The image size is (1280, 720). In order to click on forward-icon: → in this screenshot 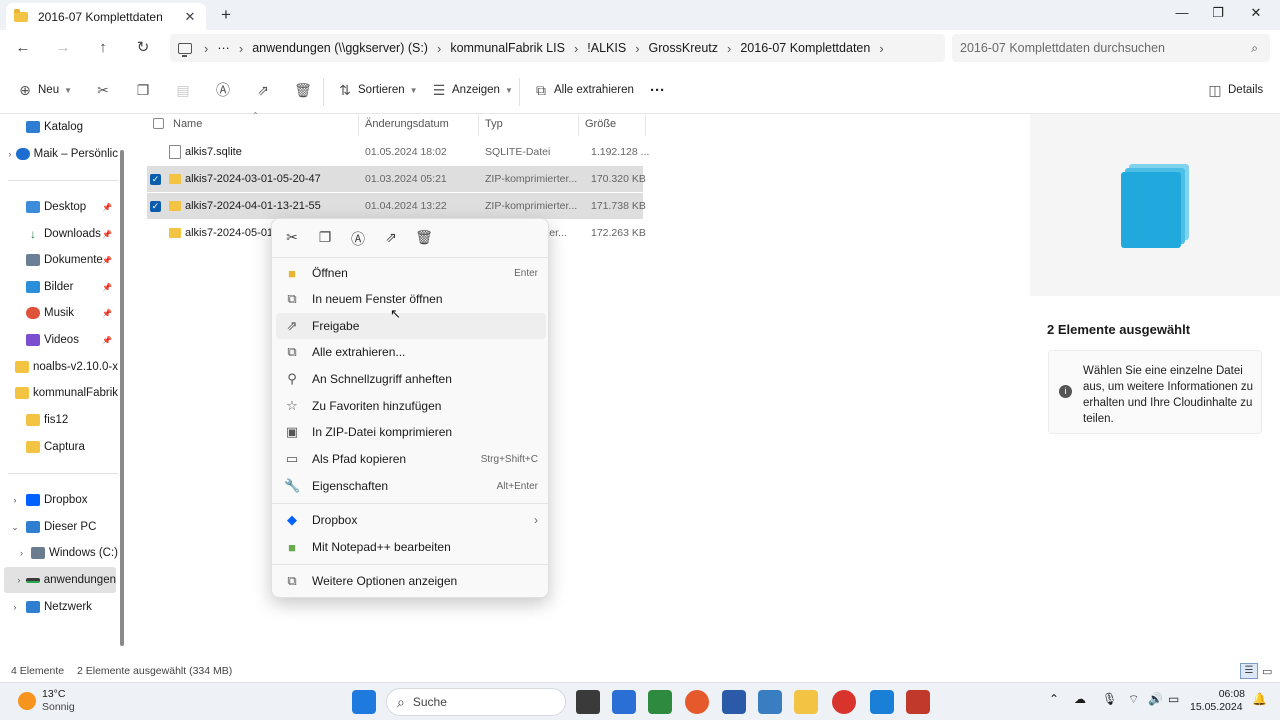, I will do `click(63, 48)`.